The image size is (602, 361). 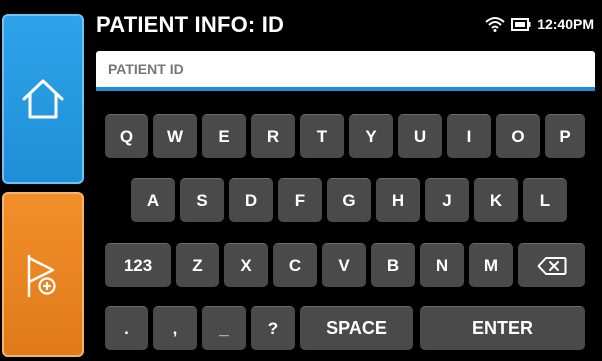 What do you see at coordinates (393, 265) in the screenshot?
I see `key-b: B` at bounding box center [393, 265].